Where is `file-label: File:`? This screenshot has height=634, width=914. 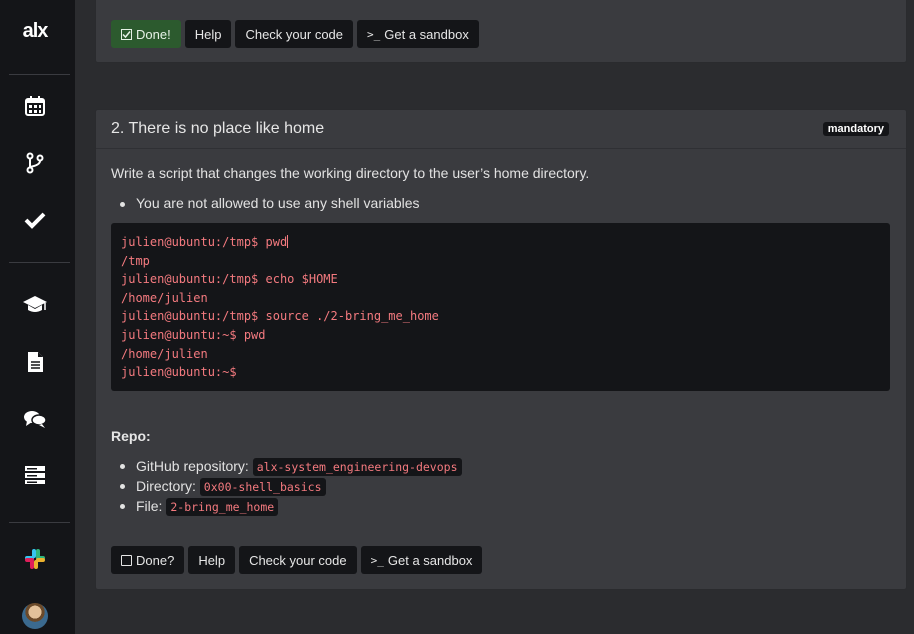
file-label: File: is located at coordinates (149, 506).